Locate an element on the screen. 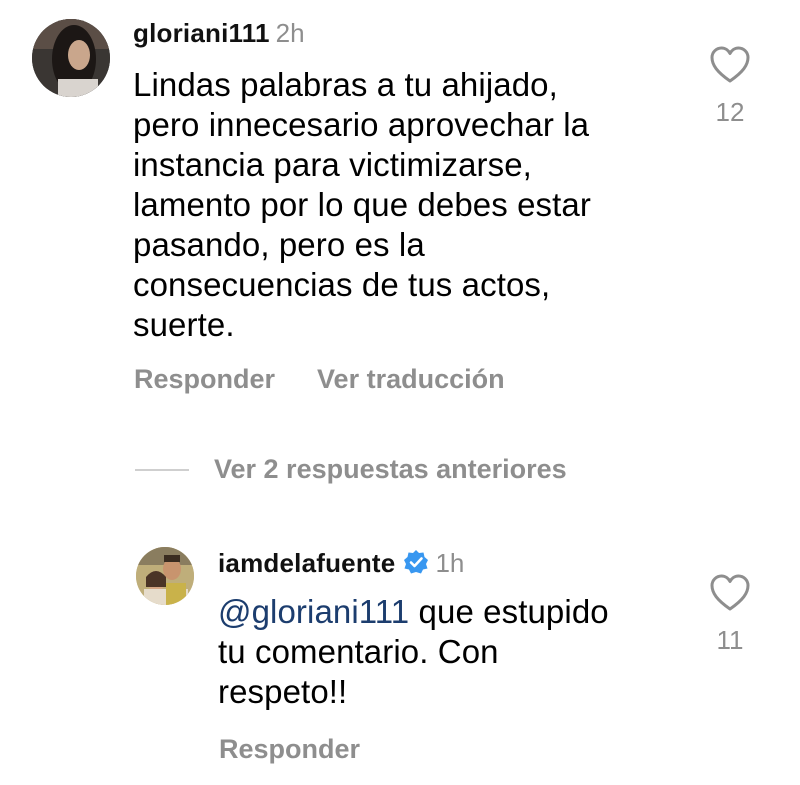 The height and width of the screenshot is (785, 800). comment-like-button is located at coordinates (730, 67).